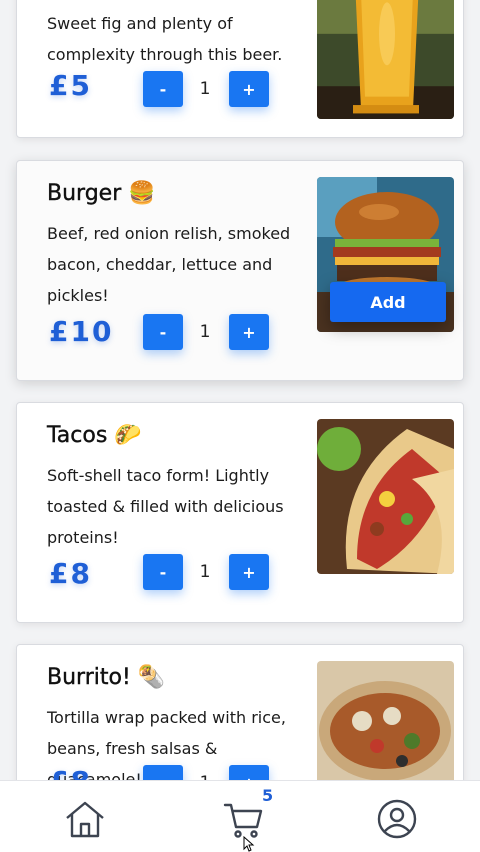 The height and width of the screenshot is (852, 480). What do you see at coordinates (81, 331) in the screenshot?
I see `item-price: £10` at bounding box center [81, 331].